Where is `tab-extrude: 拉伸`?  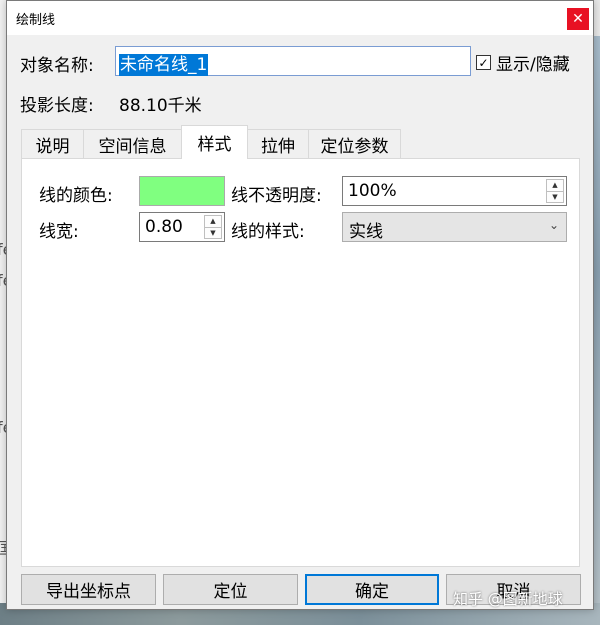
tab-extrude: 拉伸 is located at coordinates (278, 144).